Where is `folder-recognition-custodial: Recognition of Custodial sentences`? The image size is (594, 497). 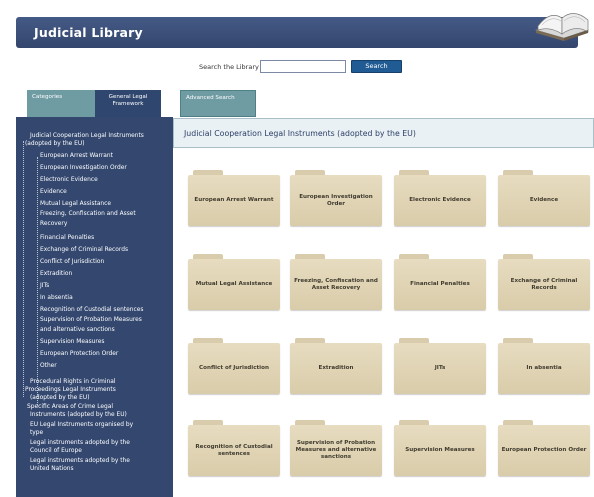 folder-recognition-custodial: Recognition of Custodial sentences is located at coordinates (234, 448).